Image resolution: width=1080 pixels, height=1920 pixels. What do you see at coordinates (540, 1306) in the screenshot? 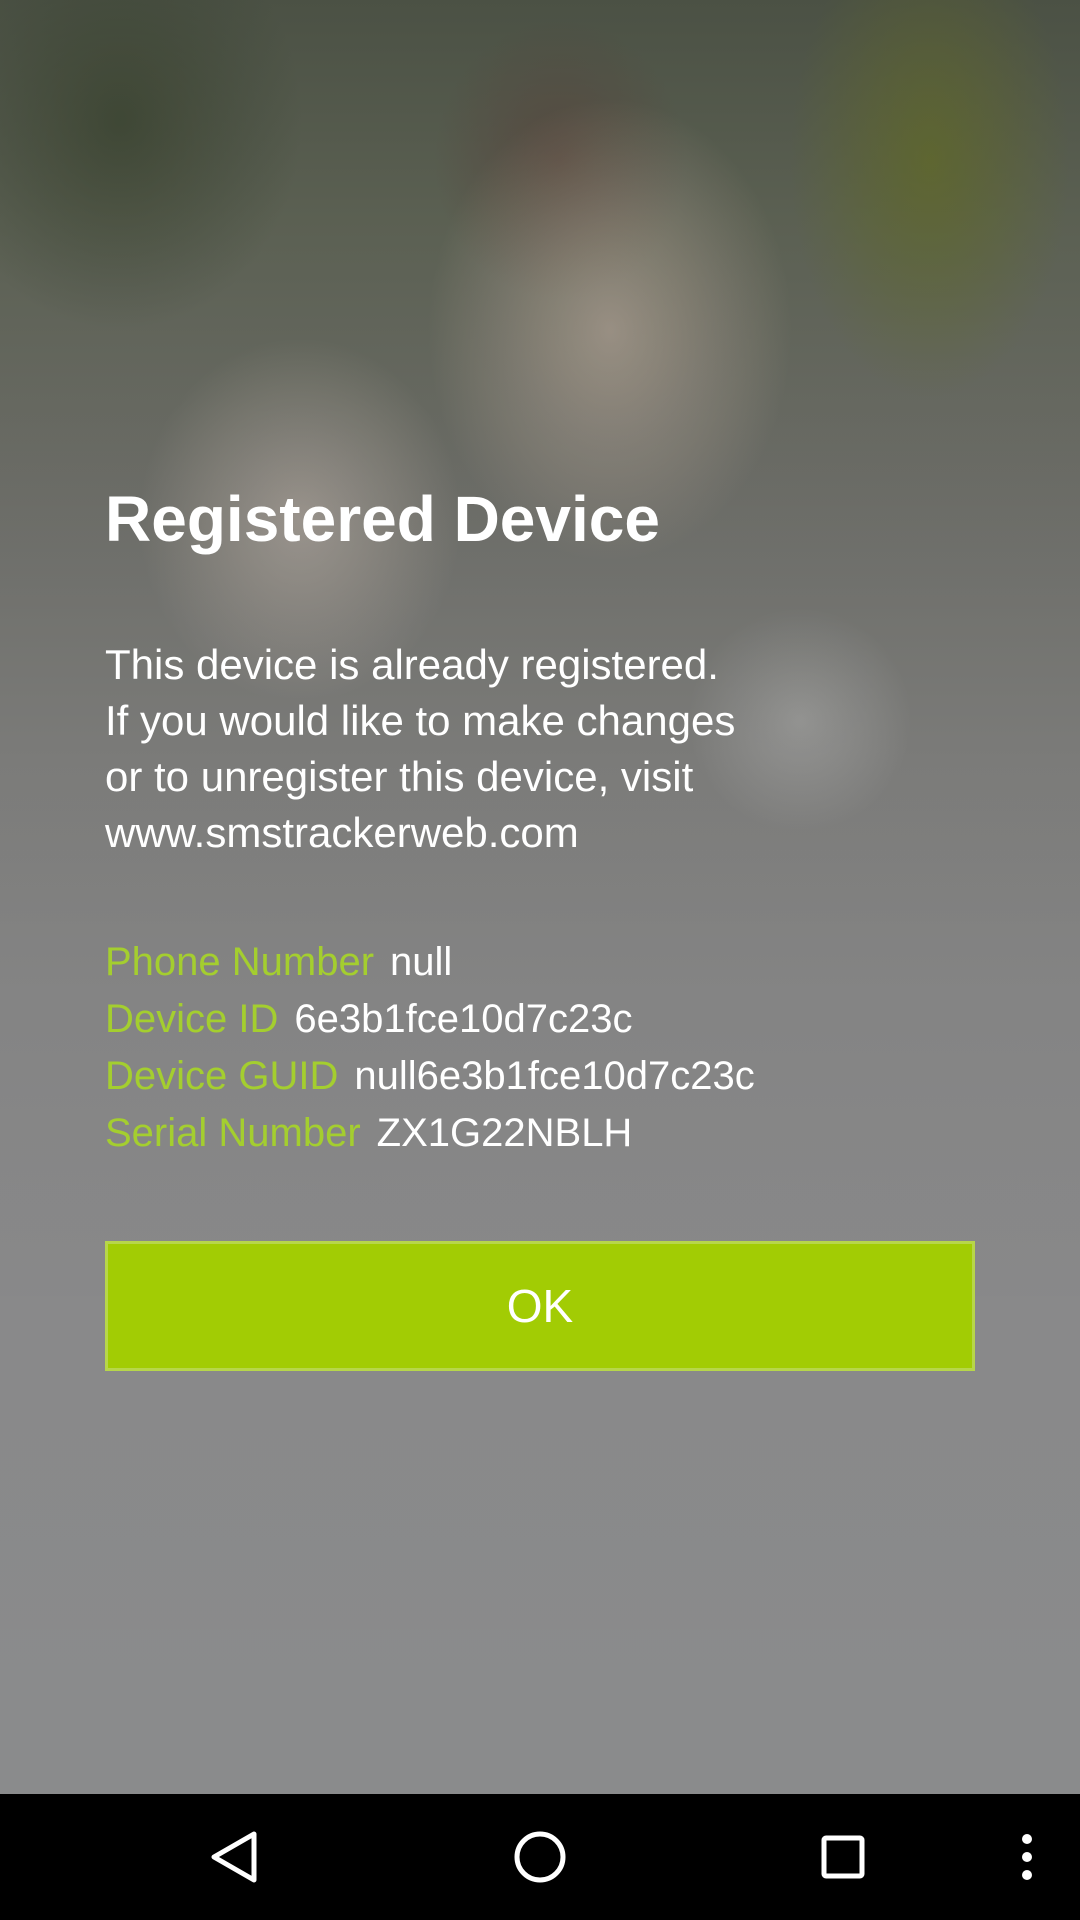
I see `ok-button: OK` at bounding box center [540, 1306].